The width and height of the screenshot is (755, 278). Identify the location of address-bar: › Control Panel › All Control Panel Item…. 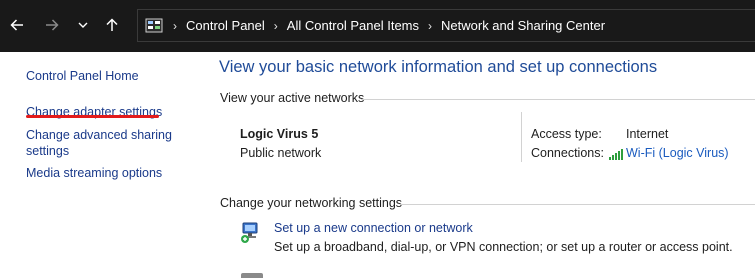
(446, 25).